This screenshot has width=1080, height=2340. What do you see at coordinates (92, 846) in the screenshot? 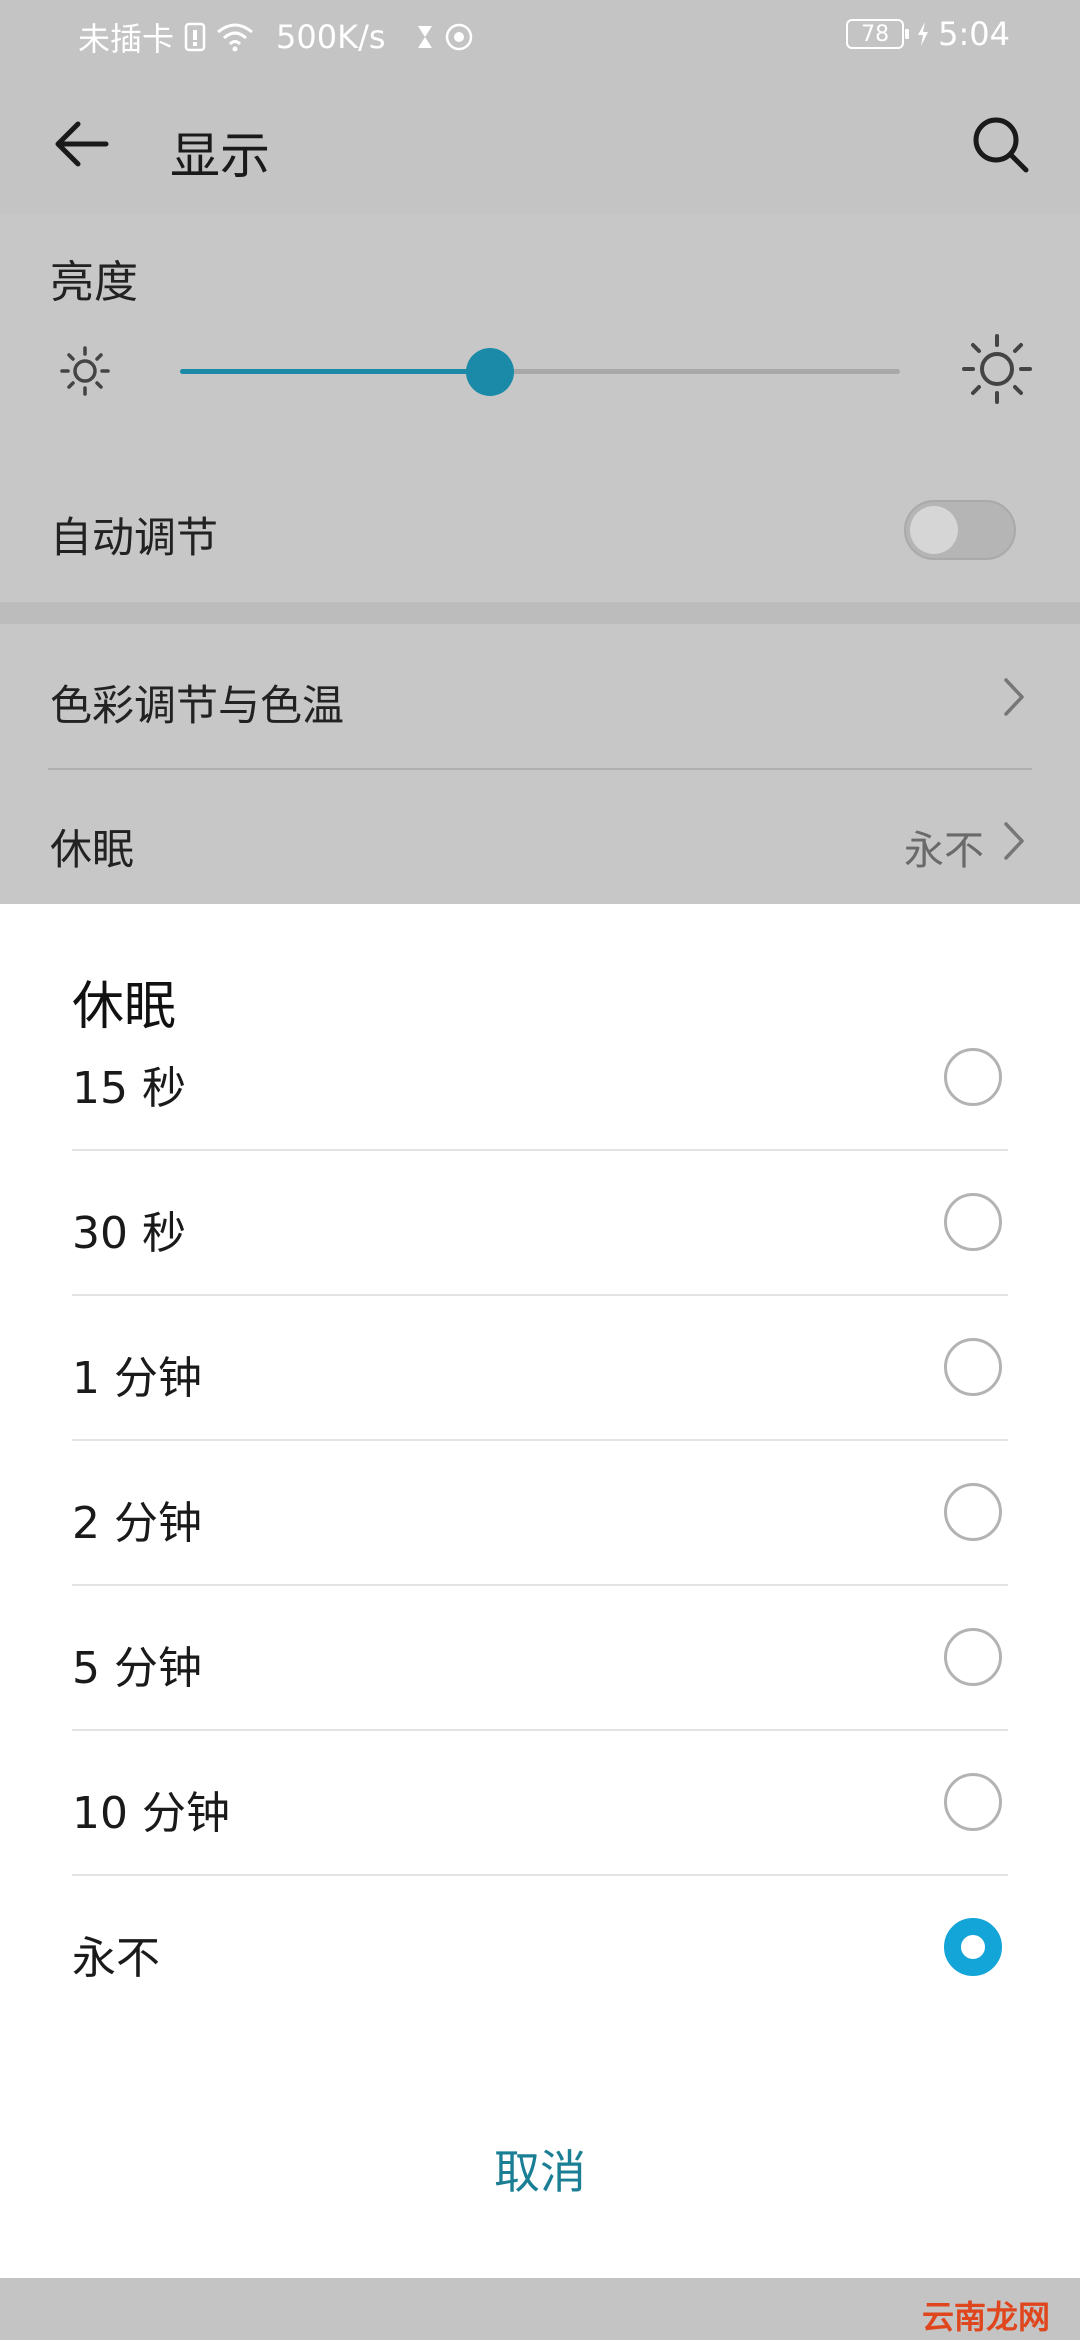
I see `sleep-item: 休眠` at bounding box center [92, 846].